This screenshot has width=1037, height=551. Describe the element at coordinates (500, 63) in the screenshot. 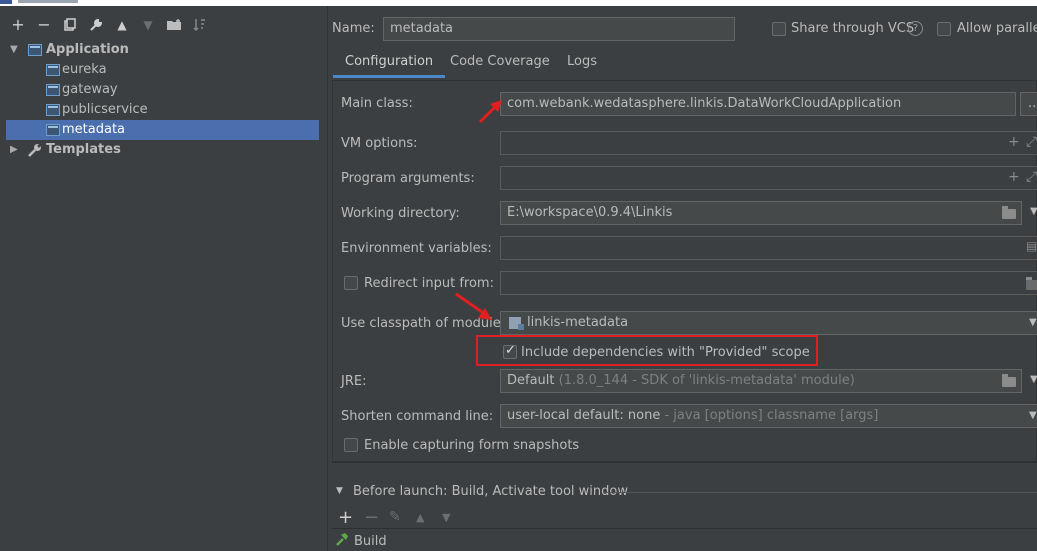

I see `tab-code-coverage: Code Coverage` at that location.